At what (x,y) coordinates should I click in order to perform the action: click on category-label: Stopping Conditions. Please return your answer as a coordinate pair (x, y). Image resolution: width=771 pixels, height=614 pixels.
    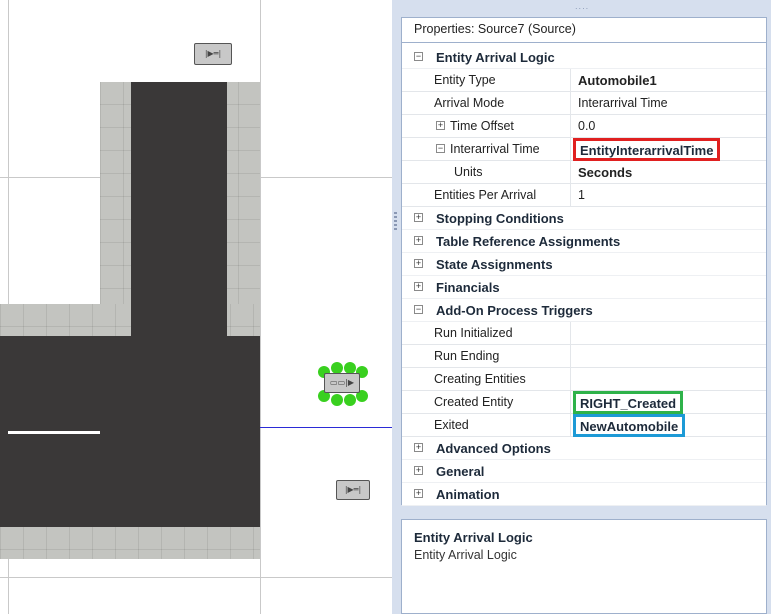
    Looking at the image, I should click on (500, 218).